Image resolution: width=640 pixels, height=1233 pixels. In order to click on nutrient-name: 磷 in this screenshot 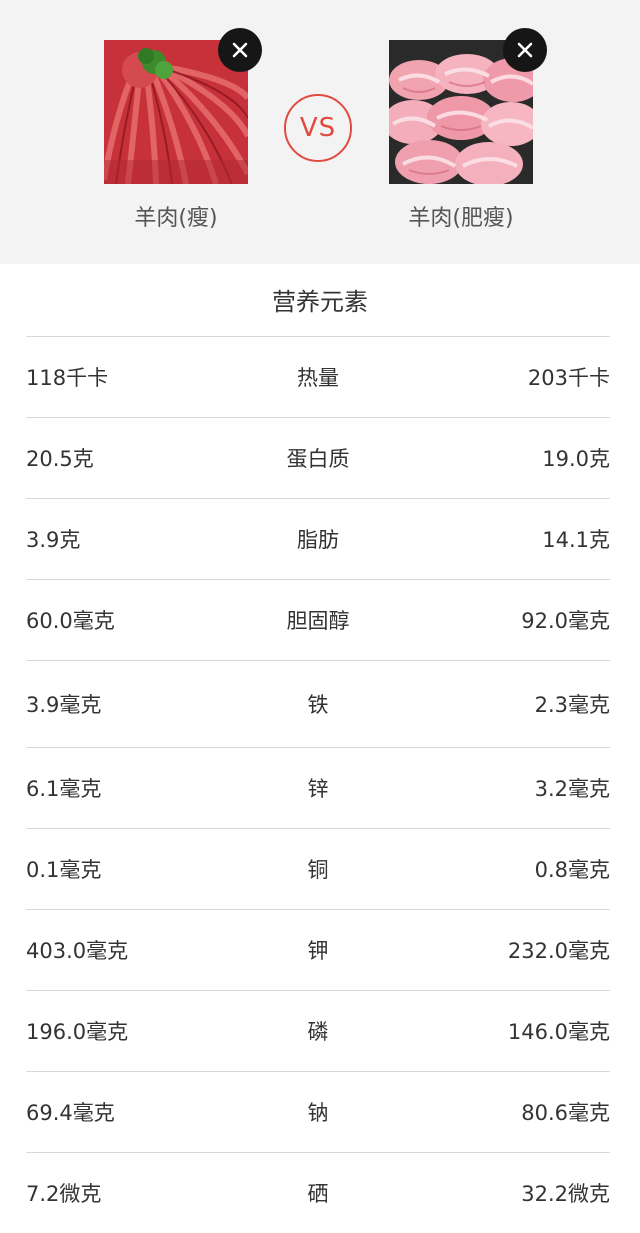, I will do `click(318, 1032)`.